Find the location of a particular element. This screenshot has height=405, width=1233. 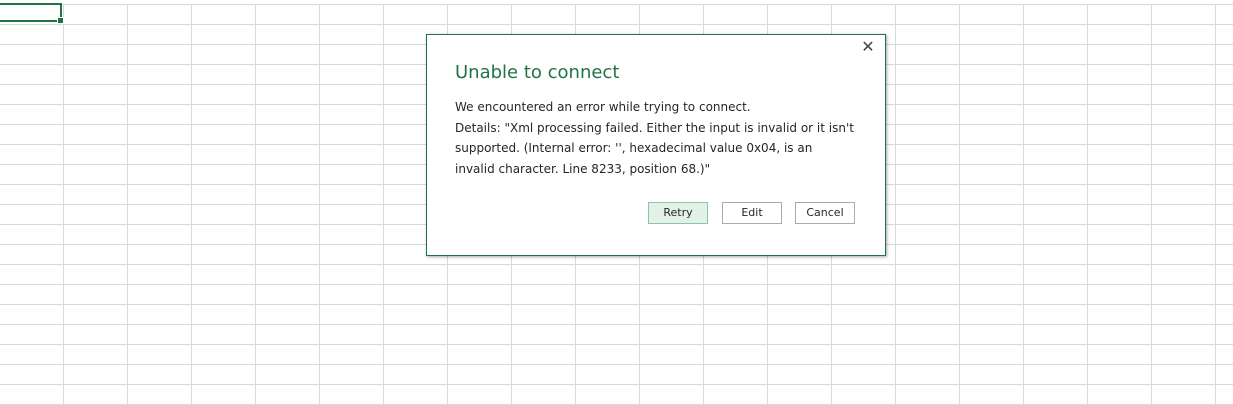

active-cell-selection is located at coordinates (32, 13).